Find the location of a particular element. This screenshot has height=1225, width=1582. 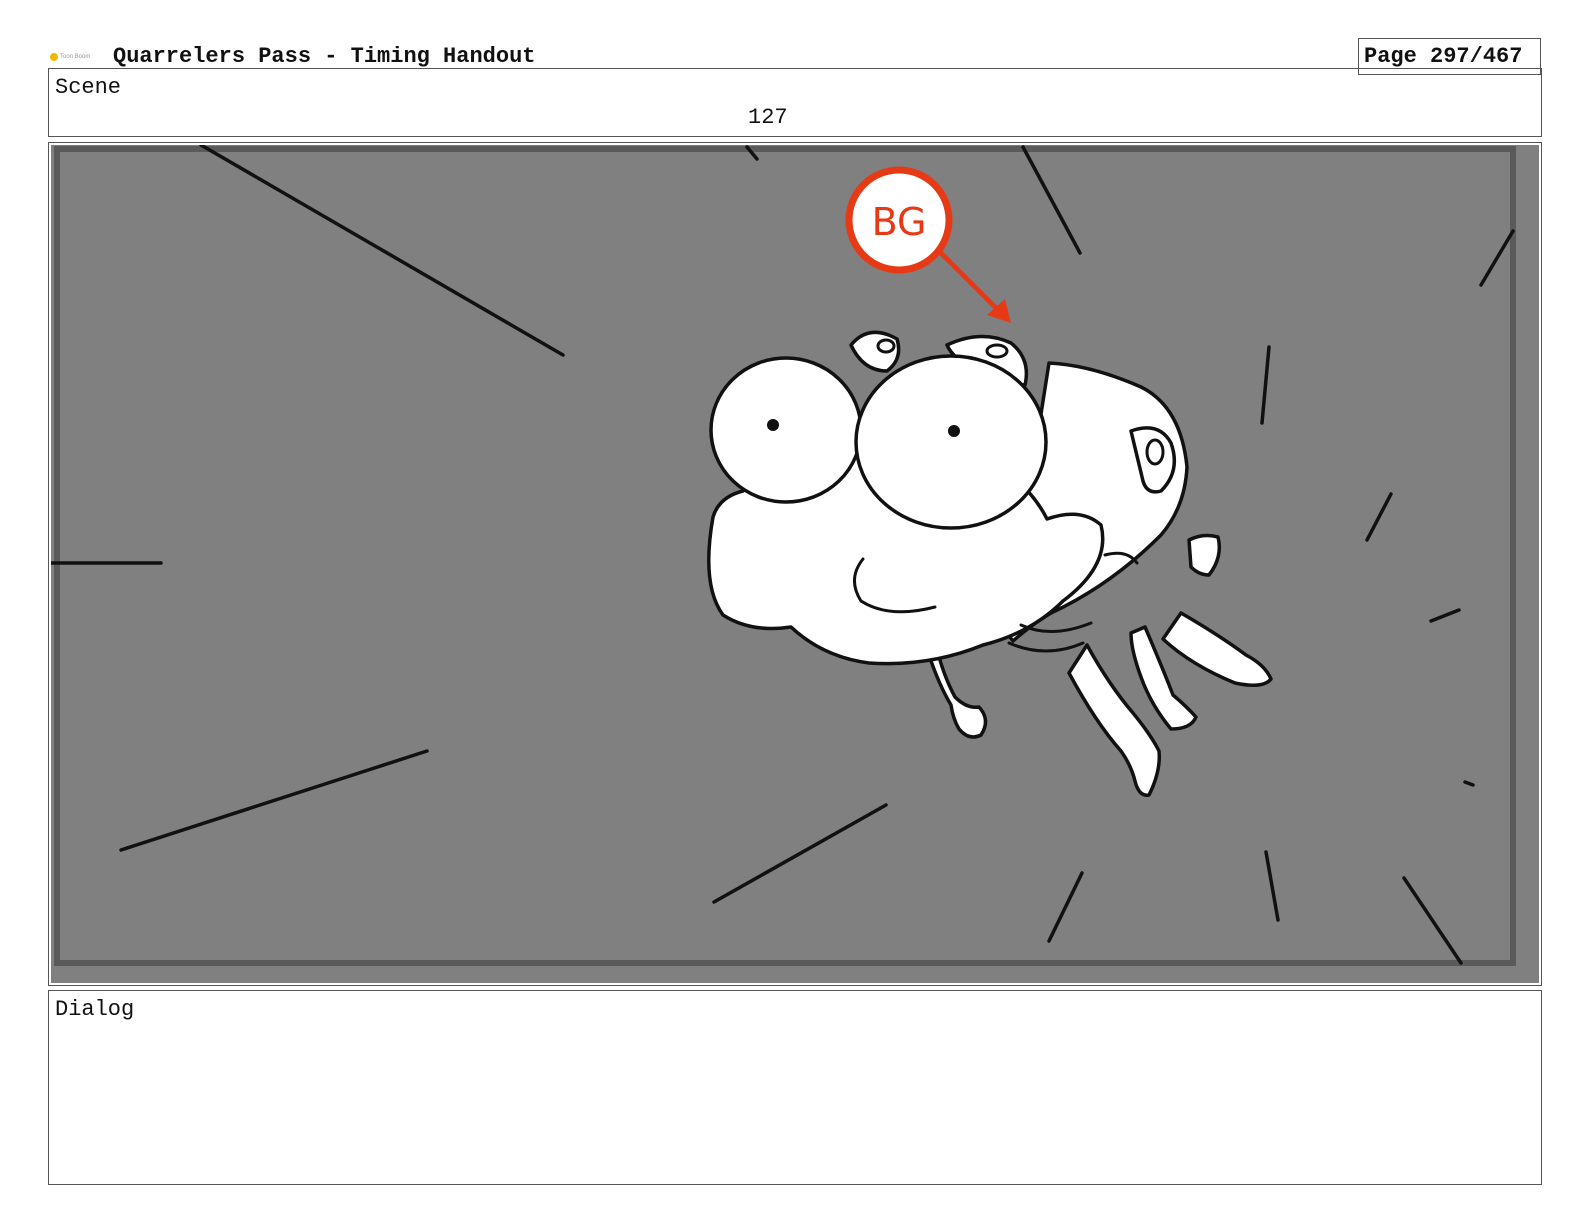

creature-eye-left is located at coordinates (786, 430).